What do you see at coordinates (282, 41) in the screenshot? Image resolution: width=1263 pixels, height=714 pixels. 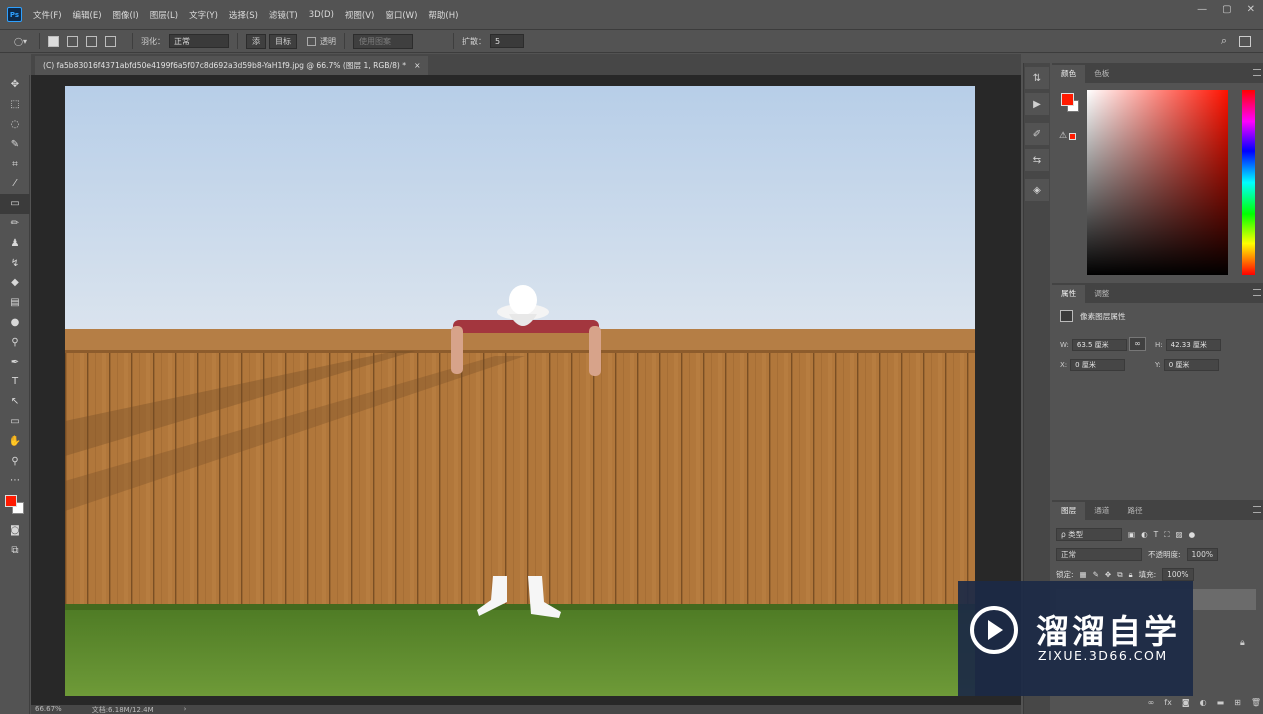 I see `target-button: 目标` at bounding box center [282, 41].